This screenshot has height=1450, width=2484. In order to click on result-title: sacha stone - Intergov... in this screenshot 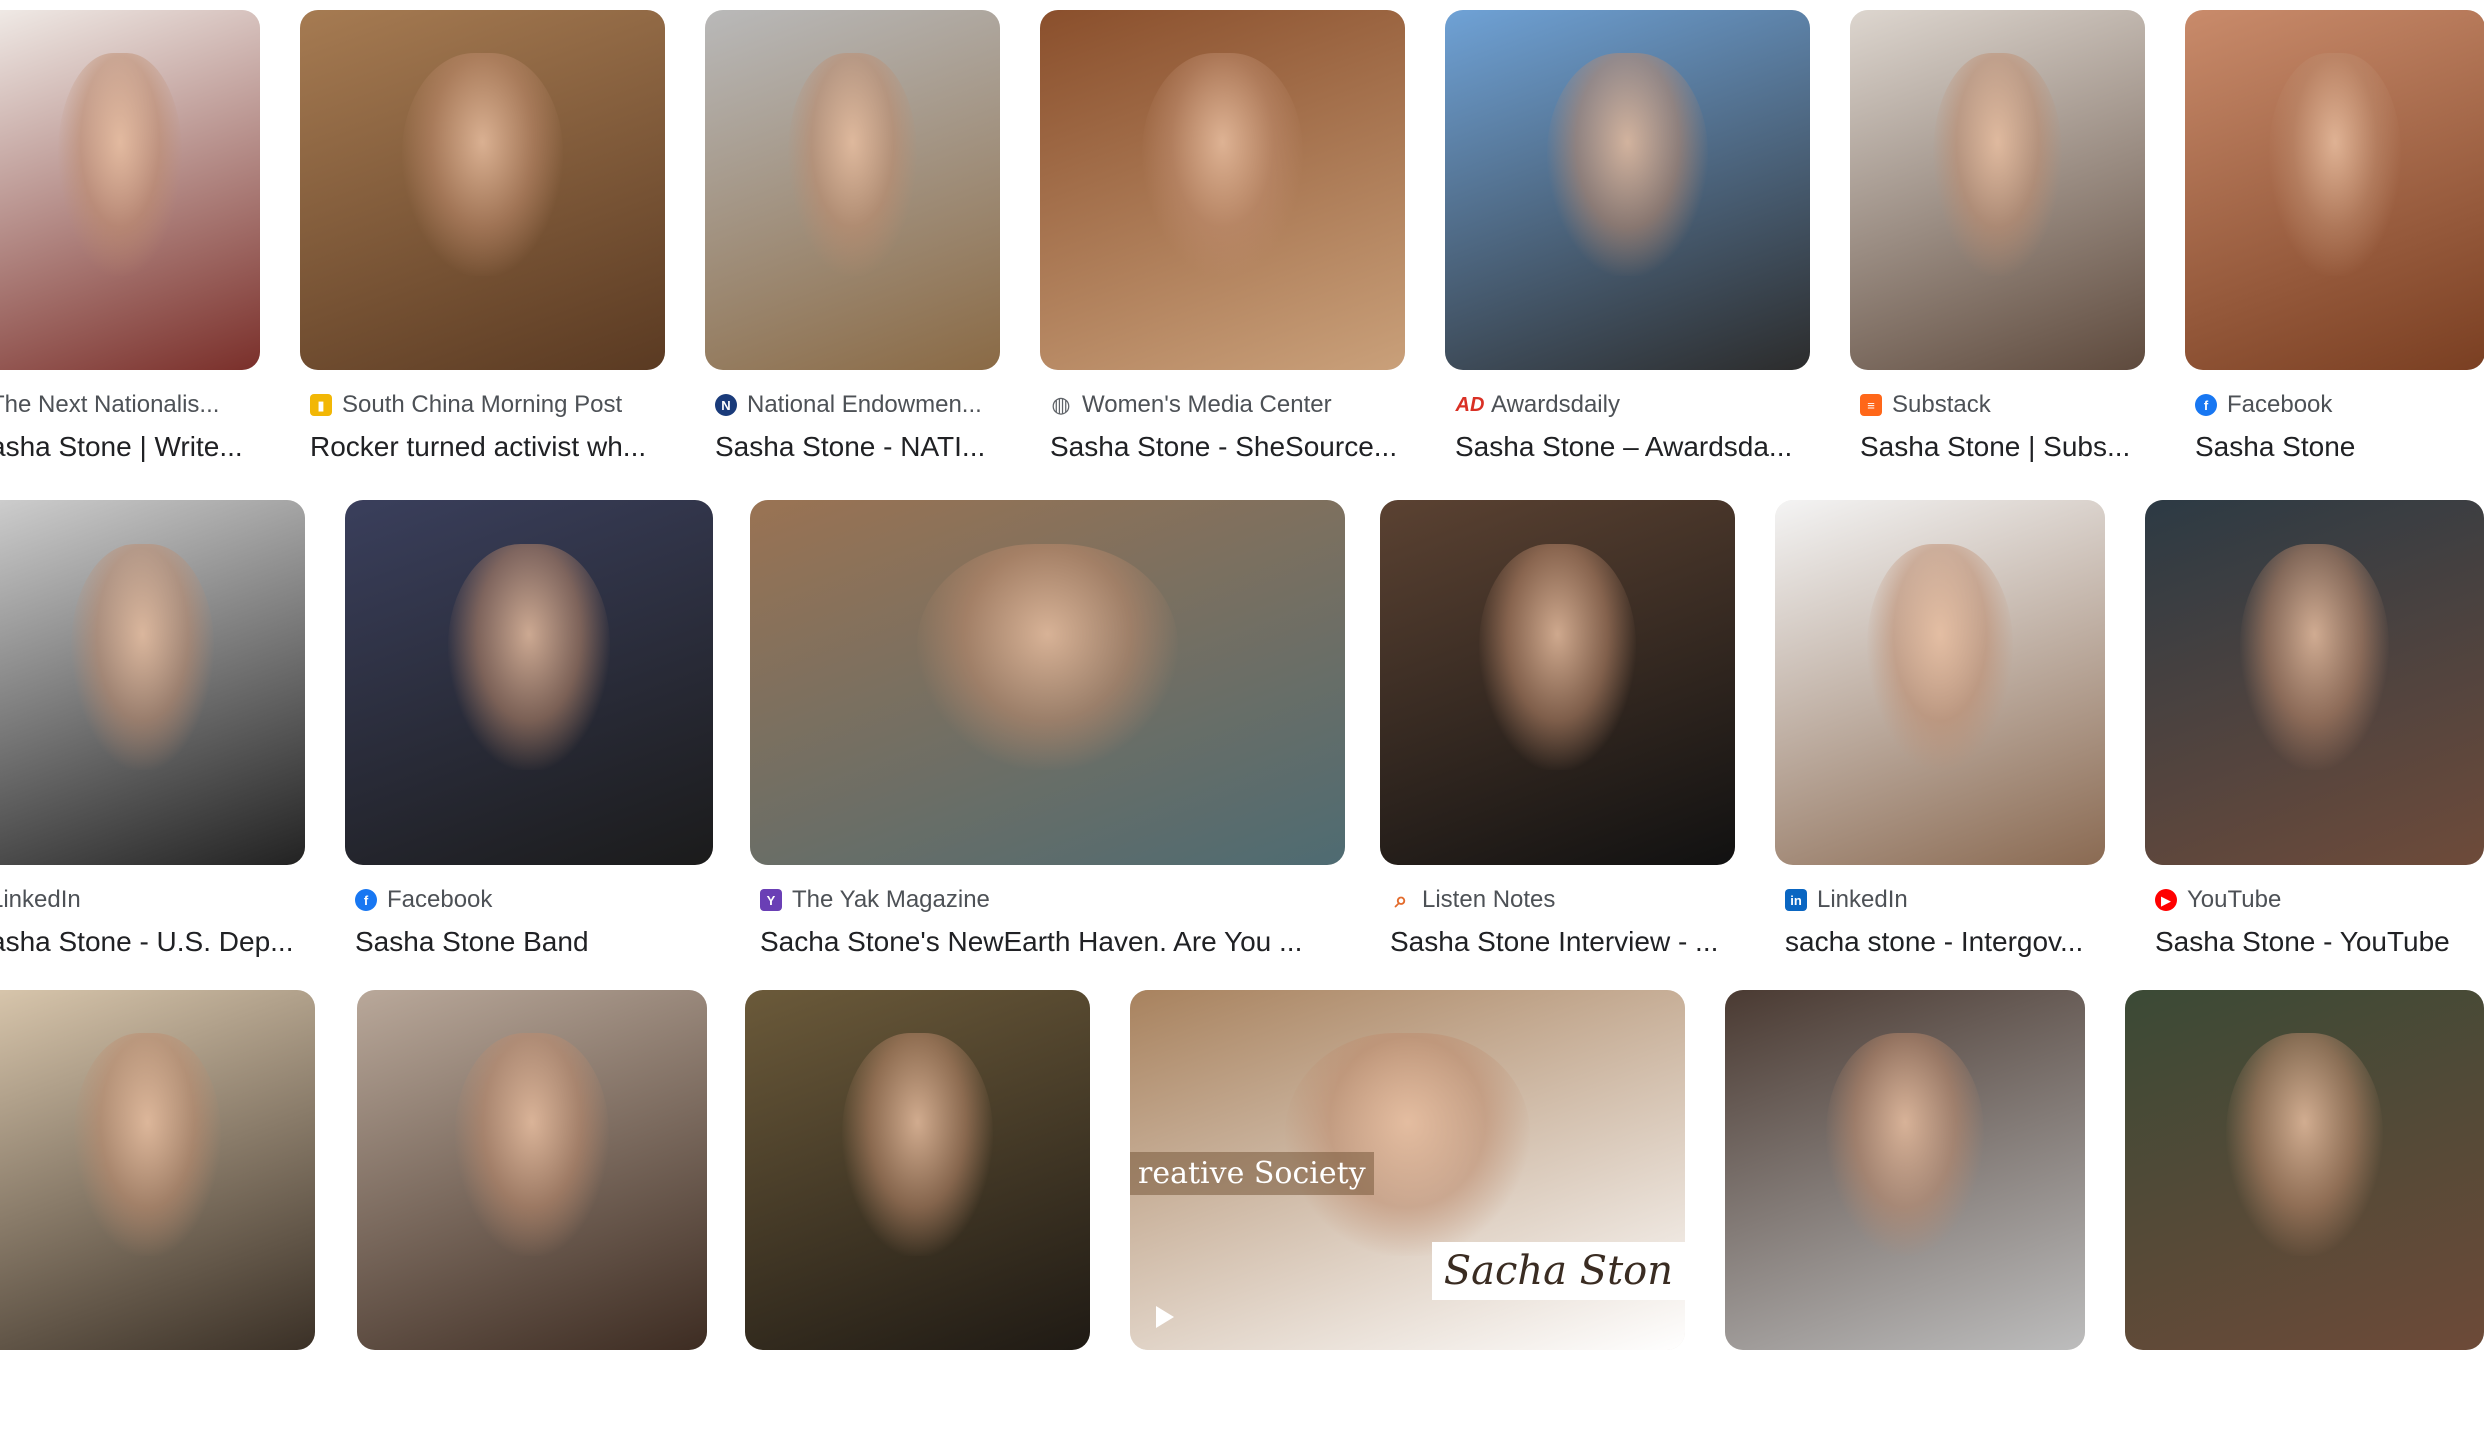, I will do `click(1945, 942)`.